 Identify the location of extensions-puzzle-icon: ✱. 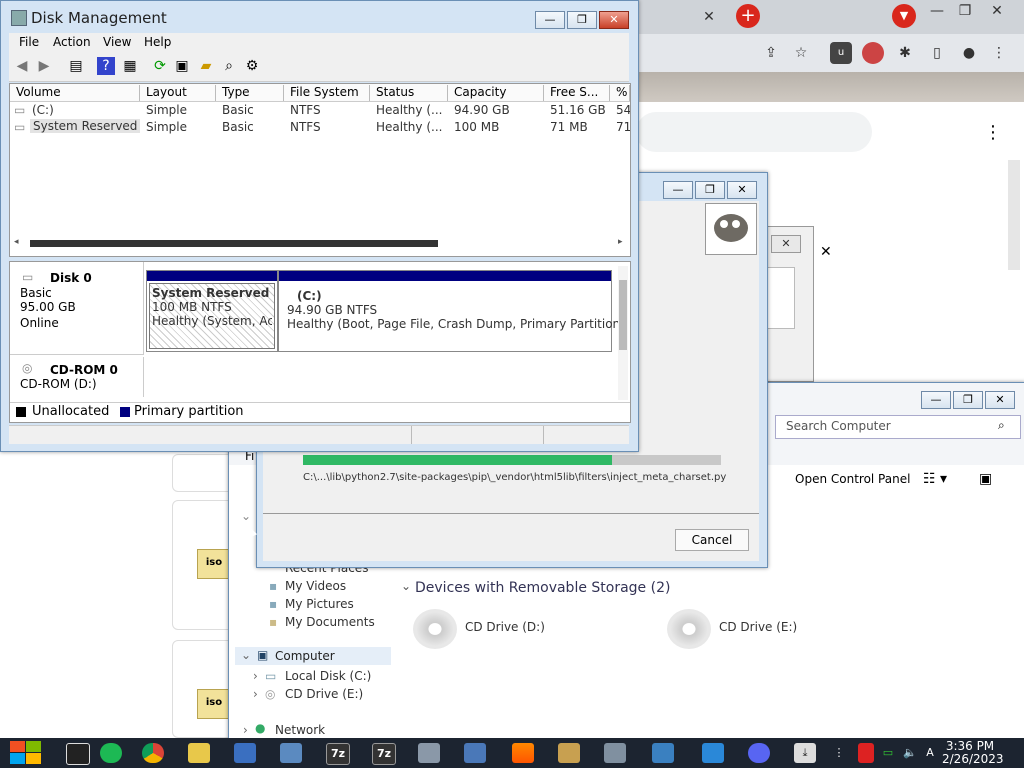
(905, 53).